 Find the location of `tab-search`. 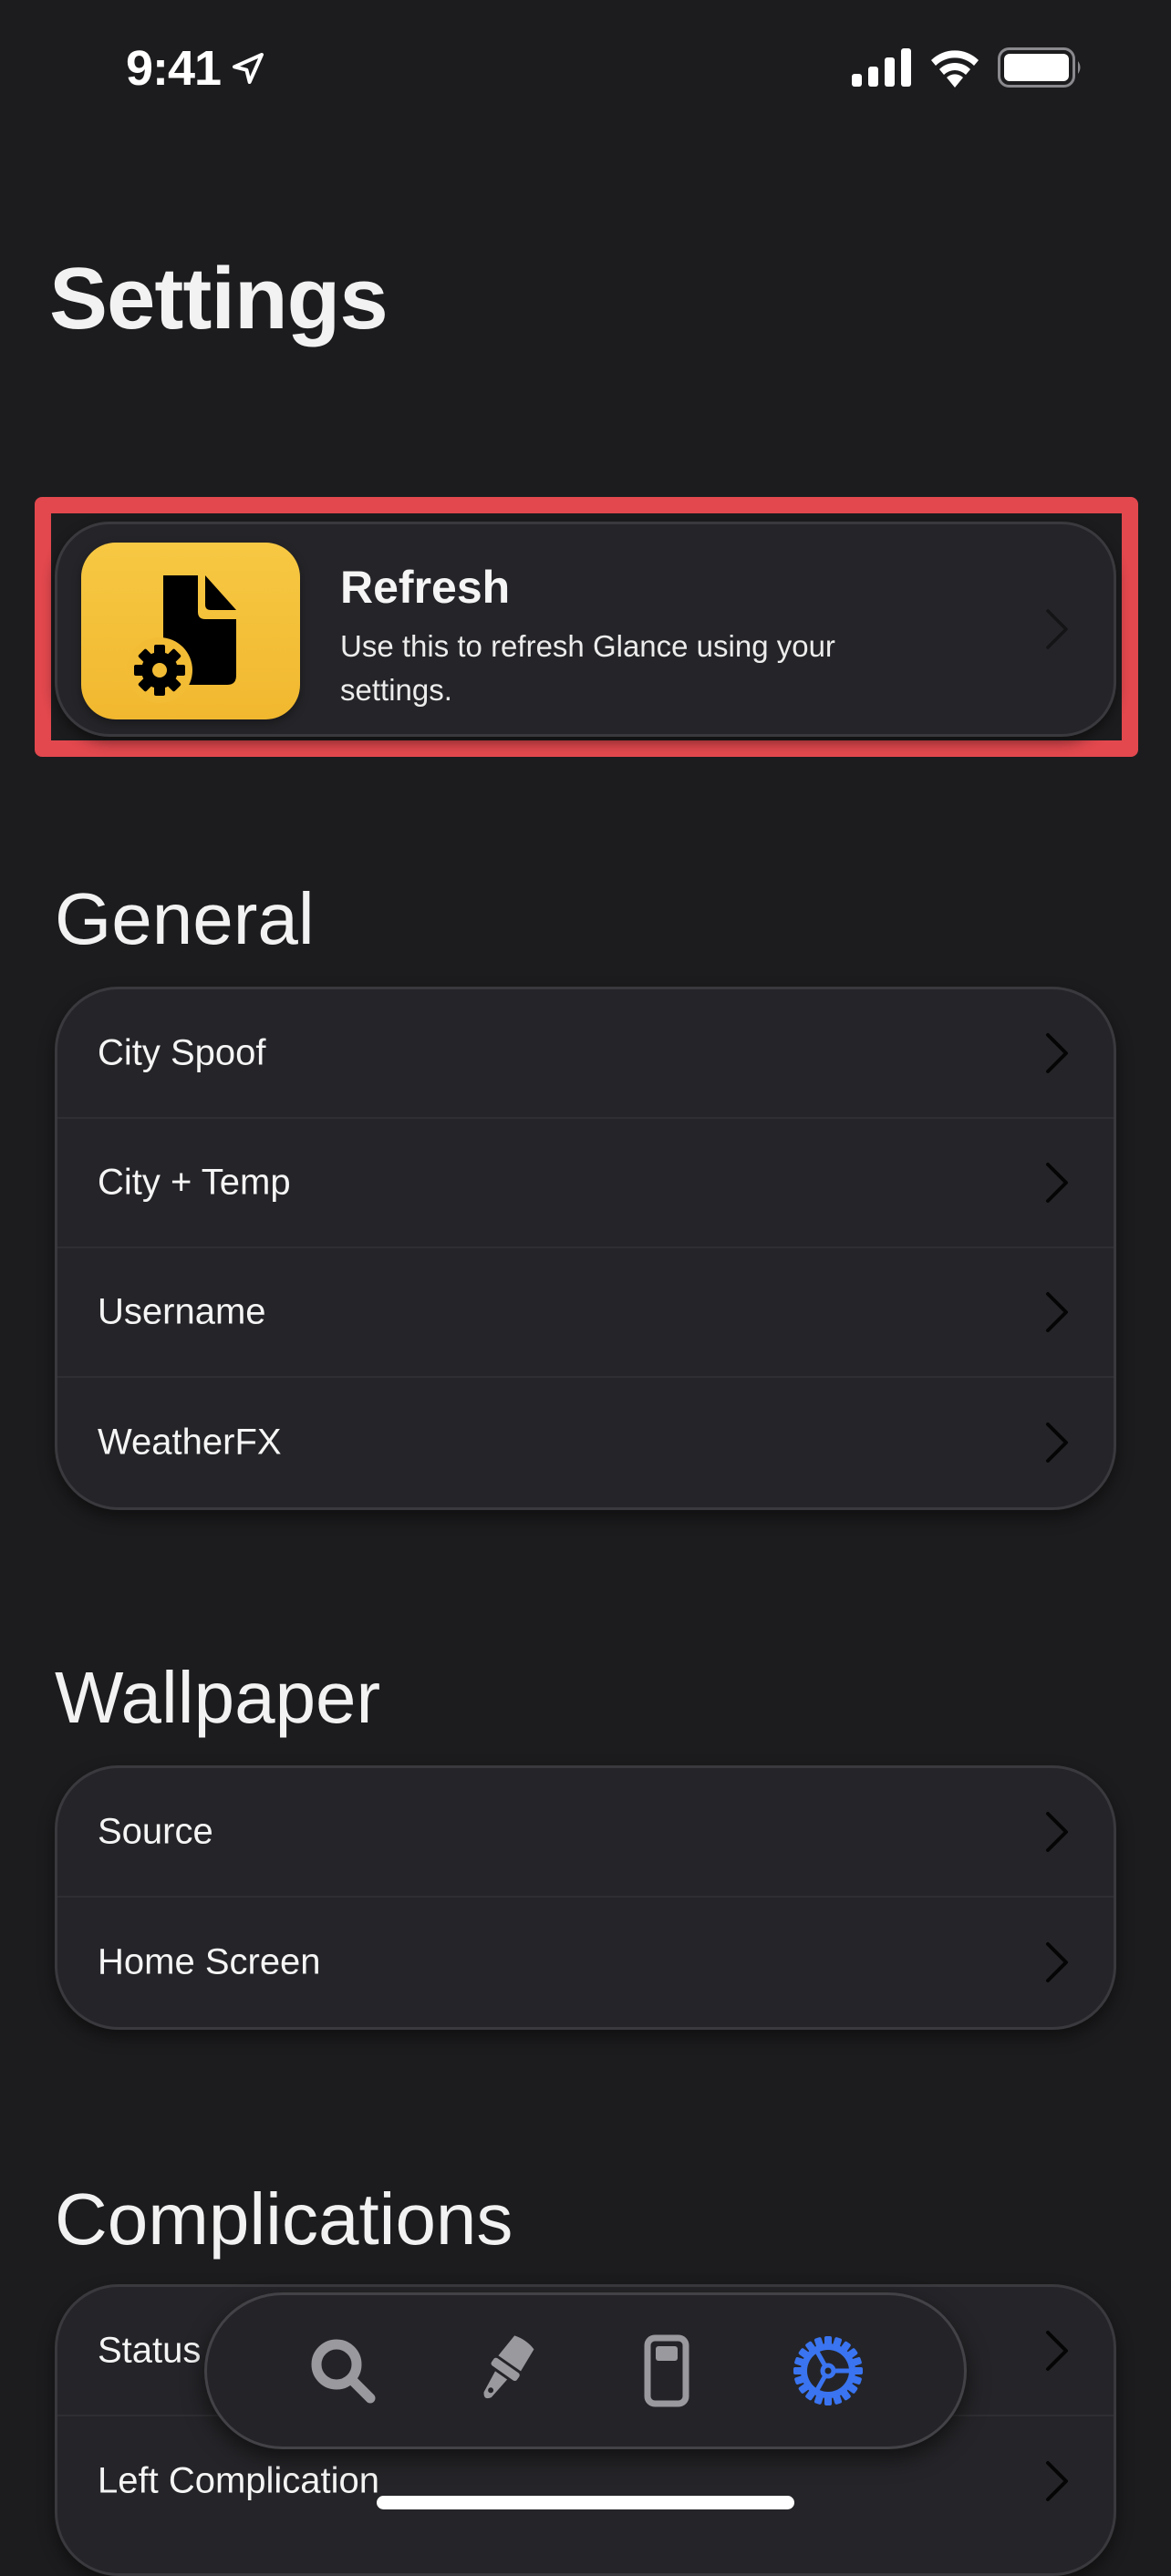

tab-search is located at coordinates (343, 2370).